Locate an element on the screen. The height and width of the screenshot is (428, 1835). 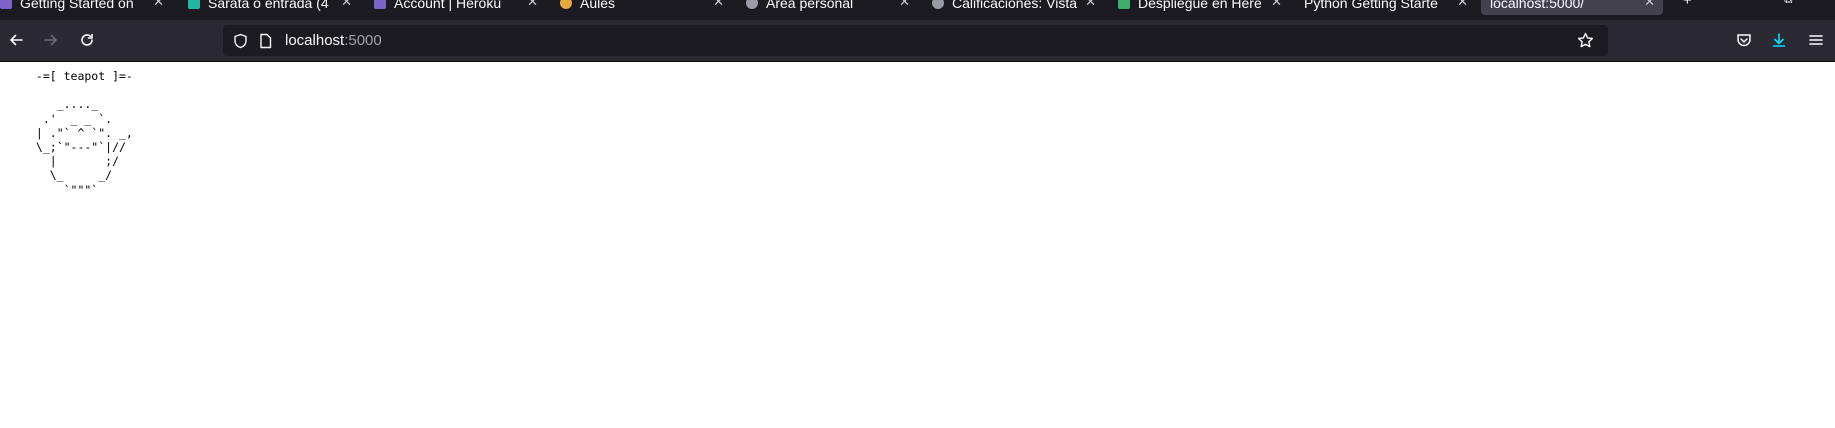
forward-arrow-icon is located at coordinates (50, 40).